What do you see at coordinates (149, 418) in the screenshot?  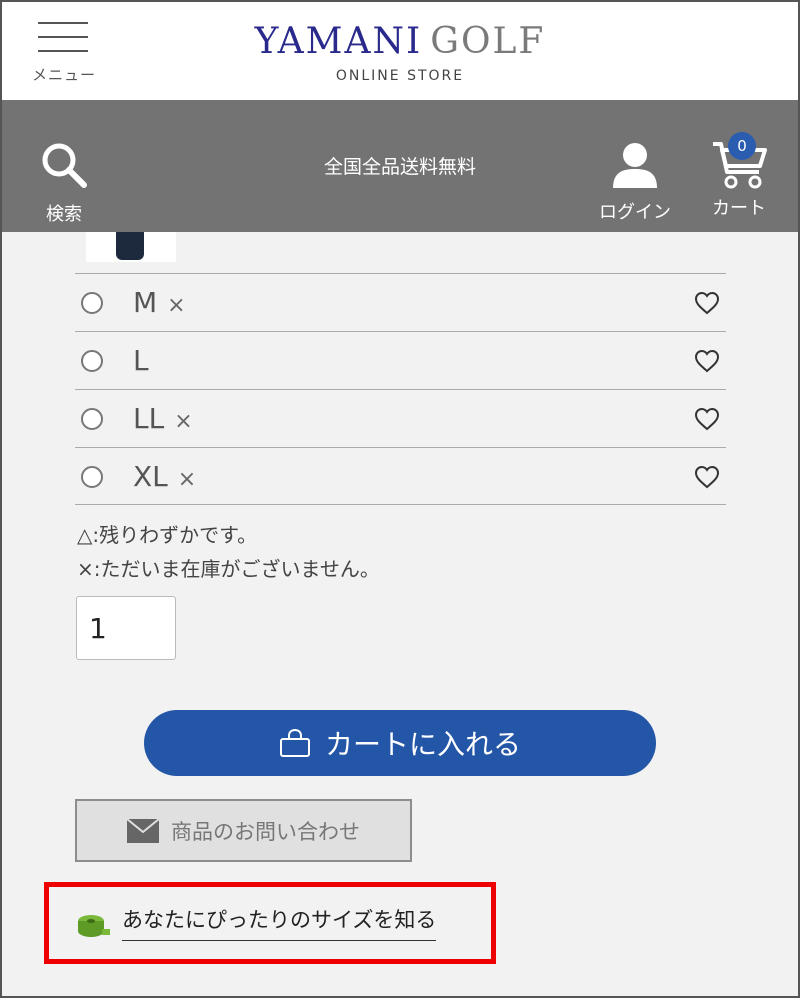 I see `size-label: LL` at bounding box center [149, 418].